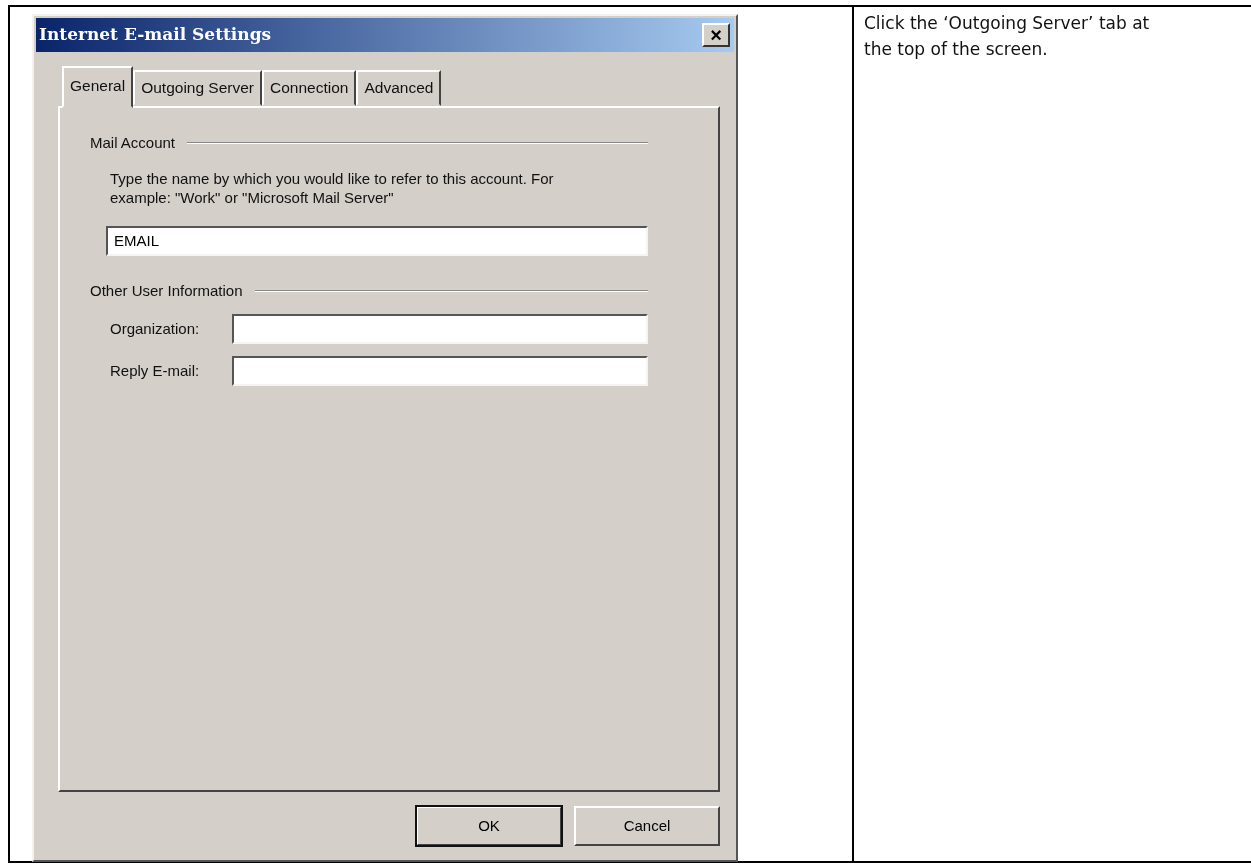  Describe the element at coordinates (489, 826) in the screenshot. I see `dialog-button: OK` at that location.